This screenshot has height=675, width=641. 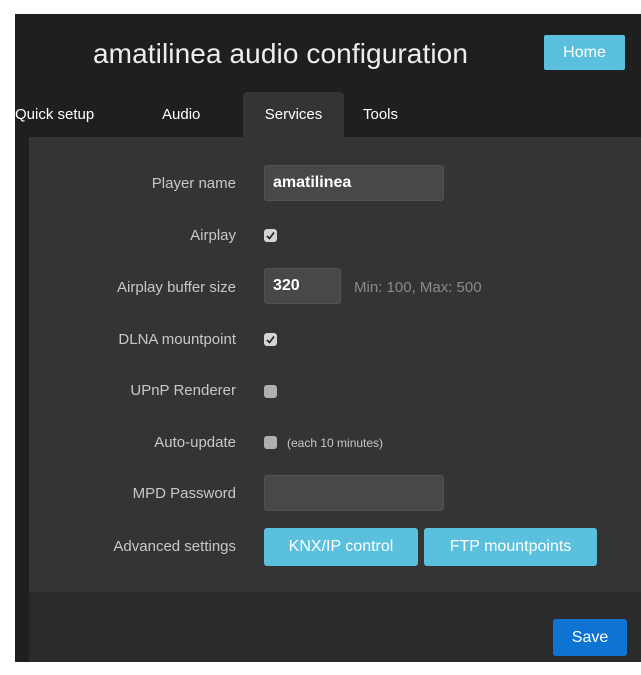 I want to click on dlna-checkbox, so click(x=270, y=339).